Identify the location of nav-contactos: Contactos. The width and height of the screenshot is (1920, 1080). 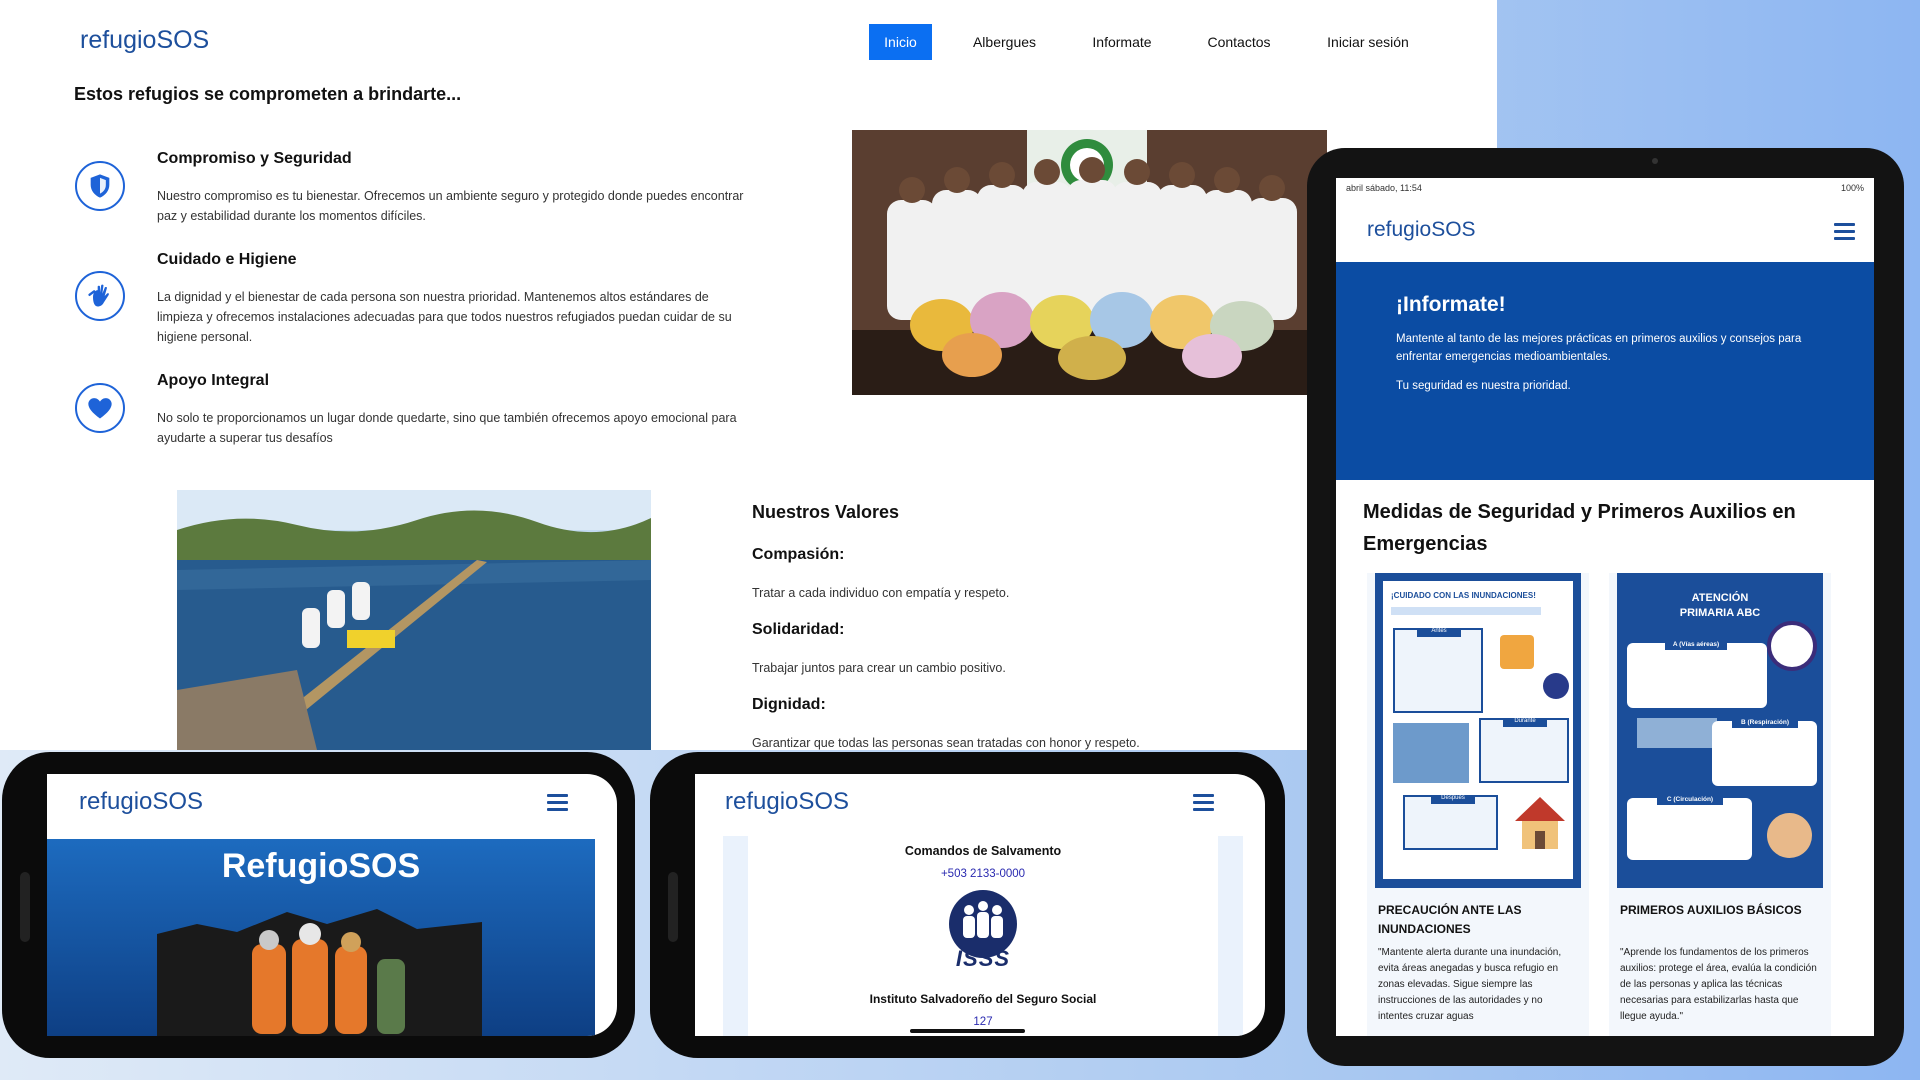
(1239, 42).